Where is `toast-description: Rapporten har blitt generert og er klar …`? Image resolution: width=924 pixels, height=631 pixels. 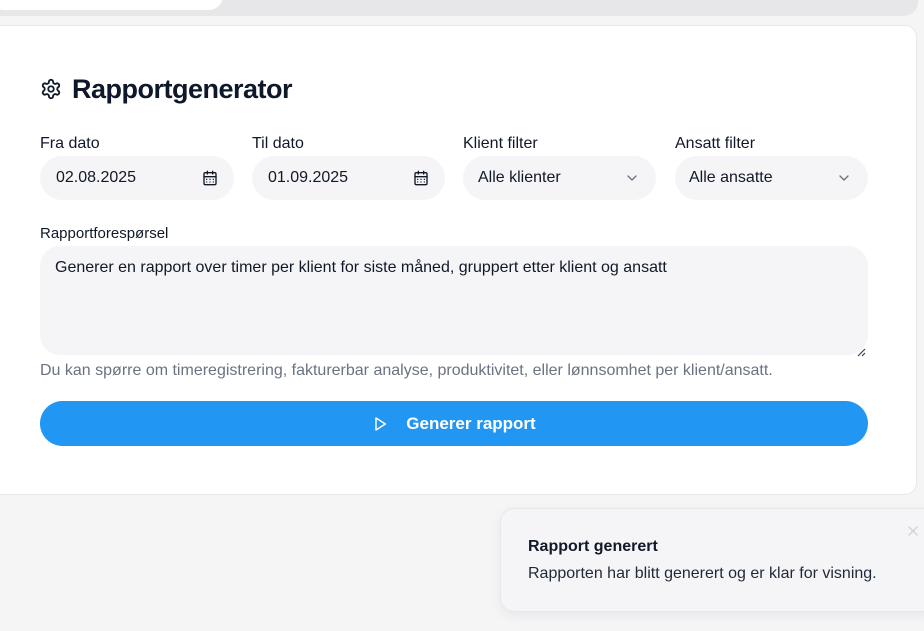
toast-description: Rapporten har blitt generert og er klar … is located at coordinates (702, 573).